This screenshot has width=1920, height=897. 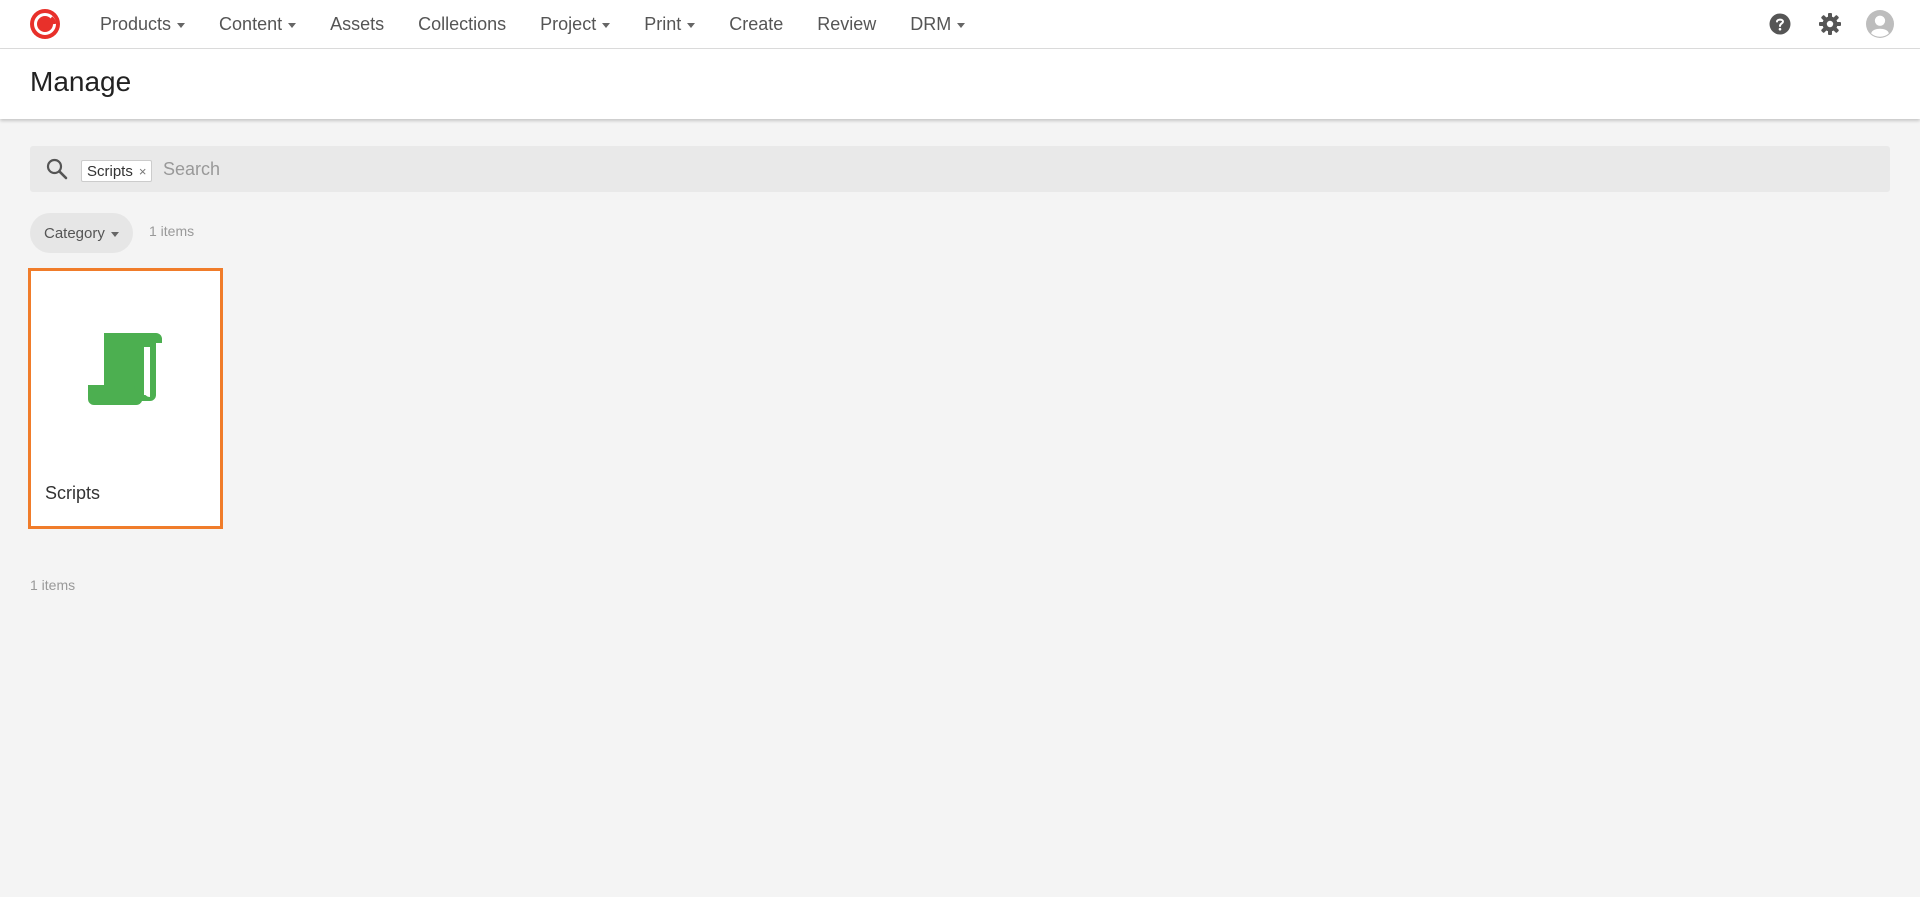 I want to click on nav-review: Review, so click(x=847, y=24).